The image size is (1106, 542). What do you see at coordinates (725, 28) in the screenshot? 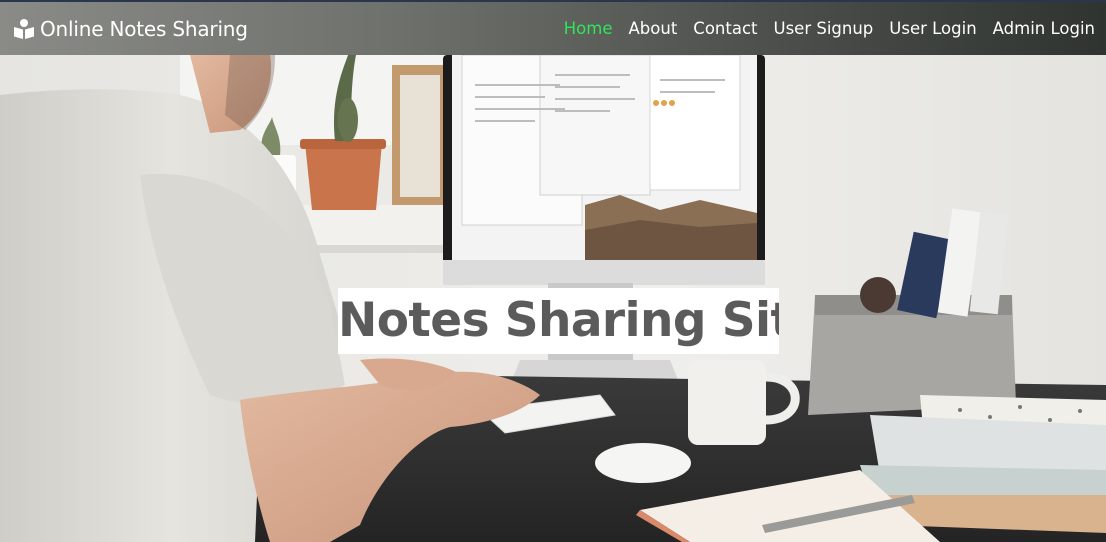
I see `nav-contact: Contact` at bounding box center [725, 28].